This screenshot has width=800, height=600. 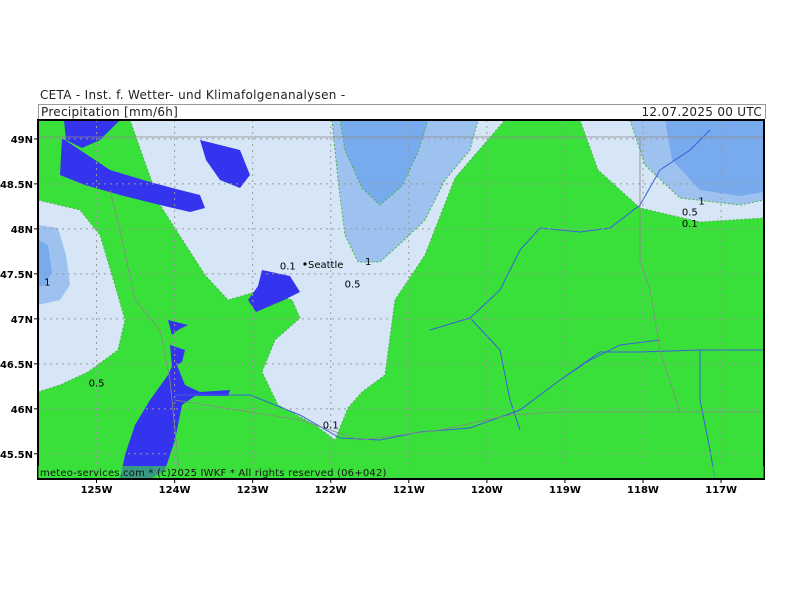 I want to click on lon-tick-label: 120W, so click(x=487, y=490).